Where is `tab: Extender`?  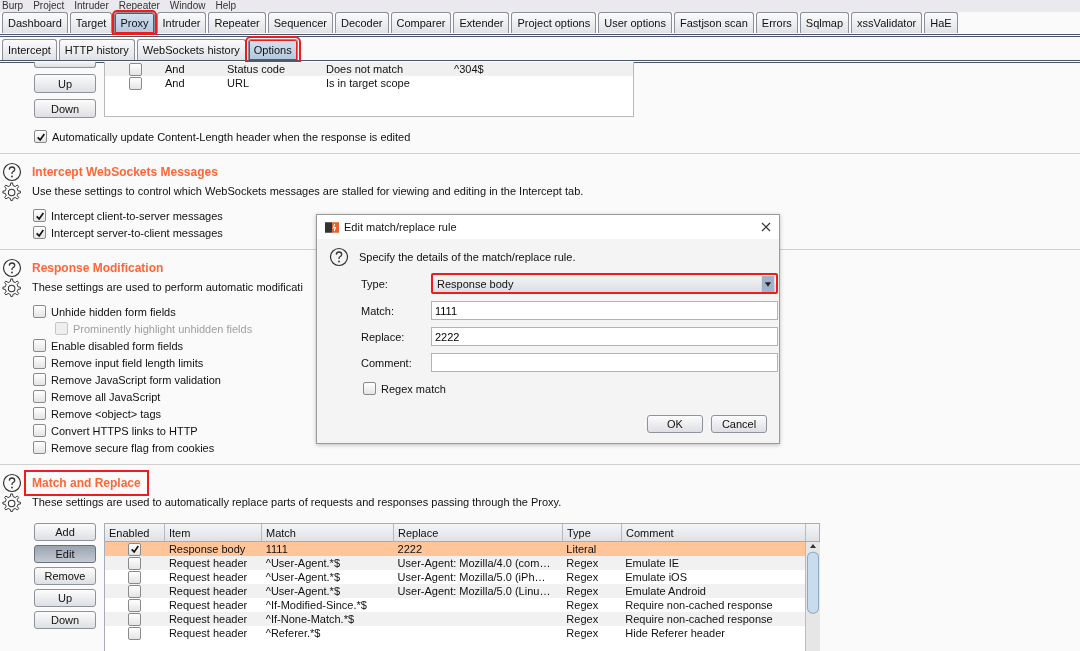 tab: Extender is located at coordinates (481, 22).